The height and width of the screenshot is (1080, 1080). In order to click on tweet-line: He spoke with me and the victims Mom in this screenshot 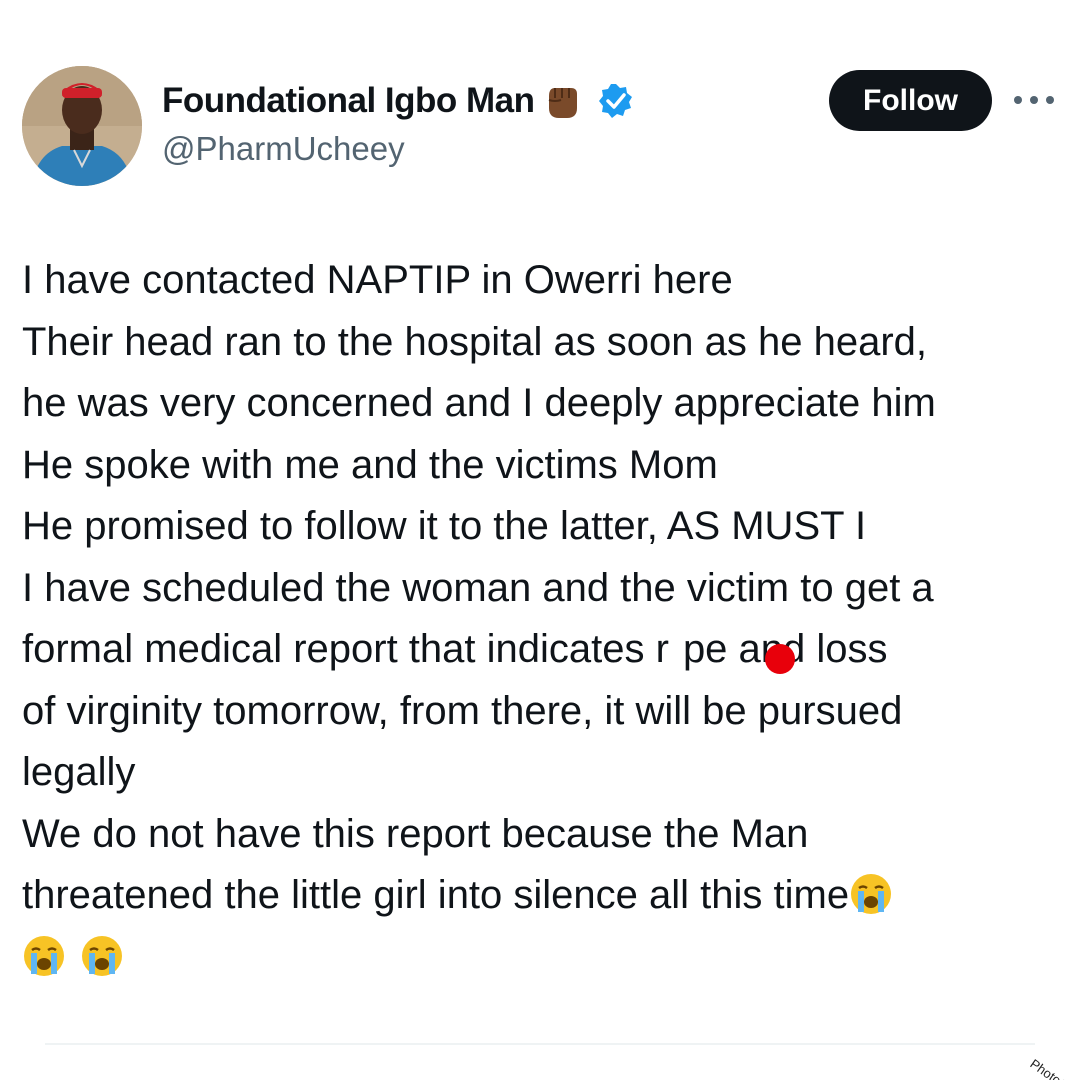, I will do `click(370, 464)`.